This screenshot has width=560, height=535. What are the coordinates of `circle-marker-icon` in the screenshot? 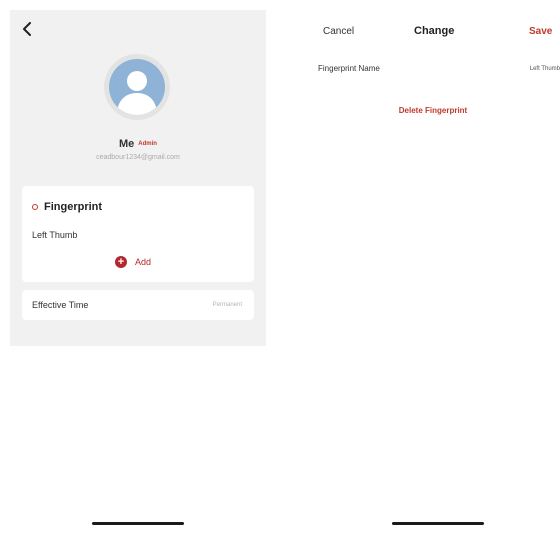 It's located at (35, 207).